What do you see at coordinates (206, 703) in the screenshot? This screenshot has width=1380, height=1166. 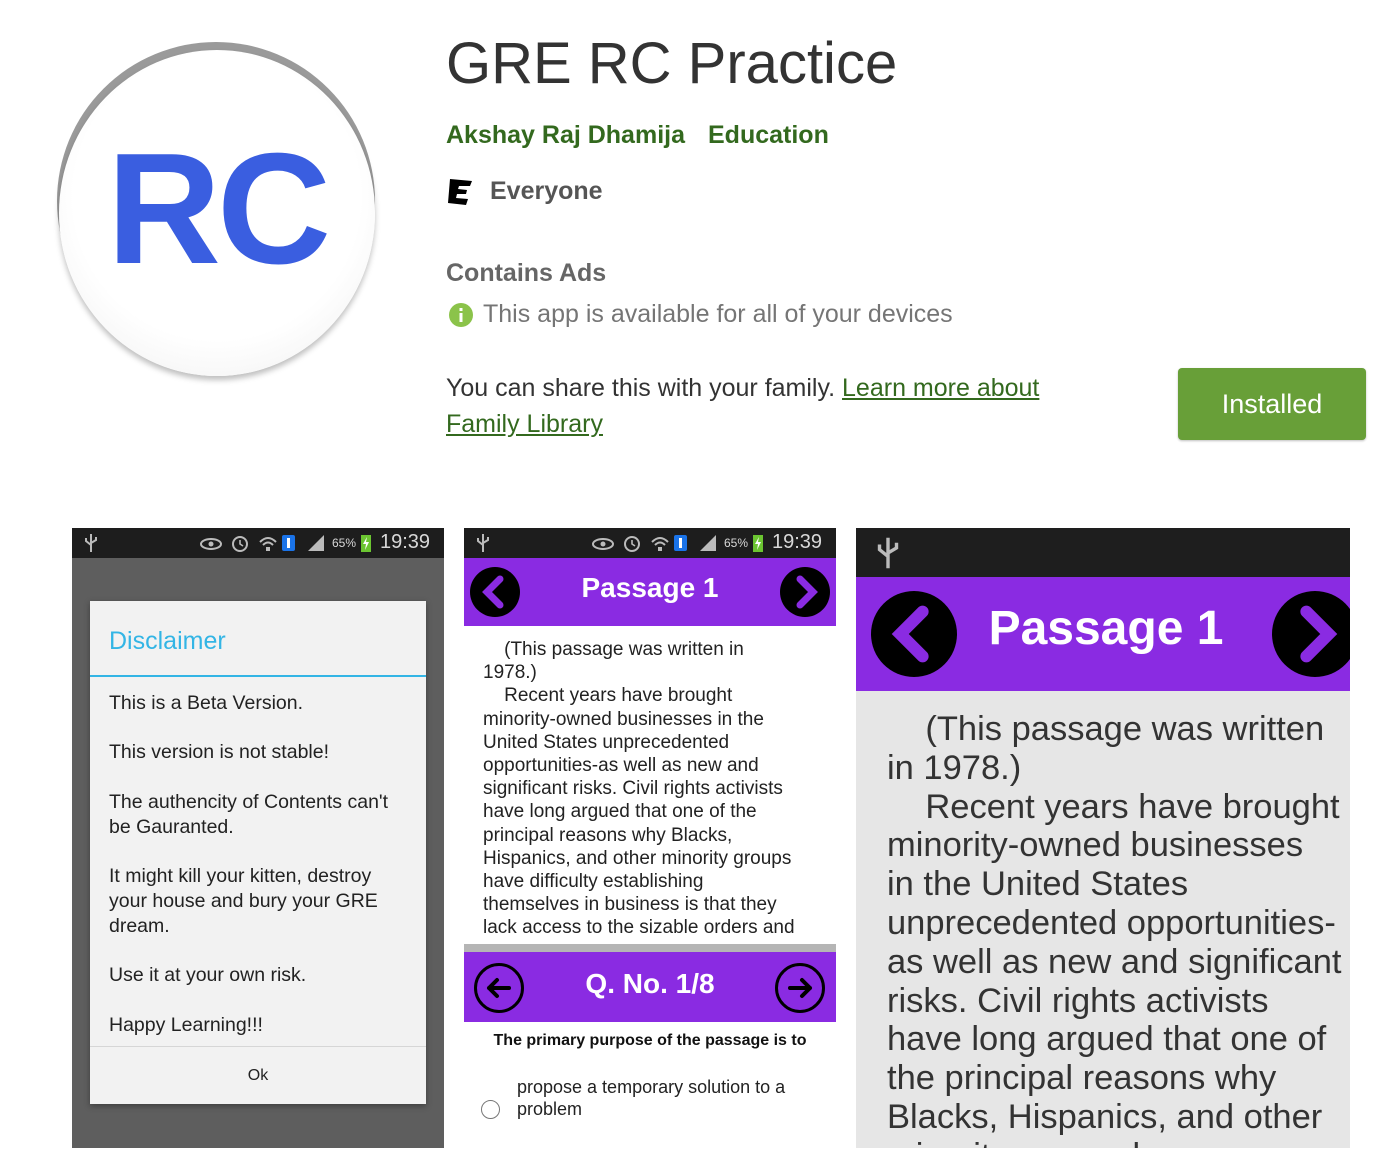 I see `disclaimer-line: This is a Beta Version.` at bounding box center [206, 703].